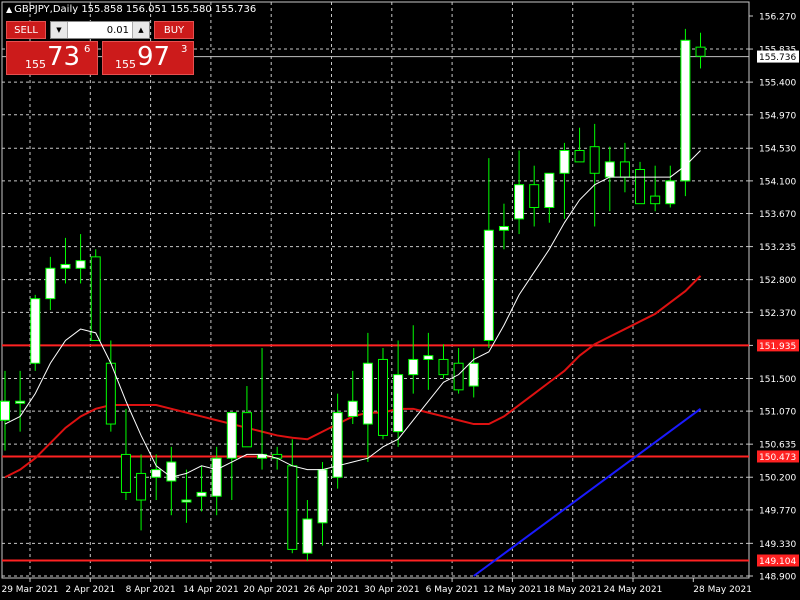  I want to click on lot-size-stepper: ▼ ▲, so click(100, 30).